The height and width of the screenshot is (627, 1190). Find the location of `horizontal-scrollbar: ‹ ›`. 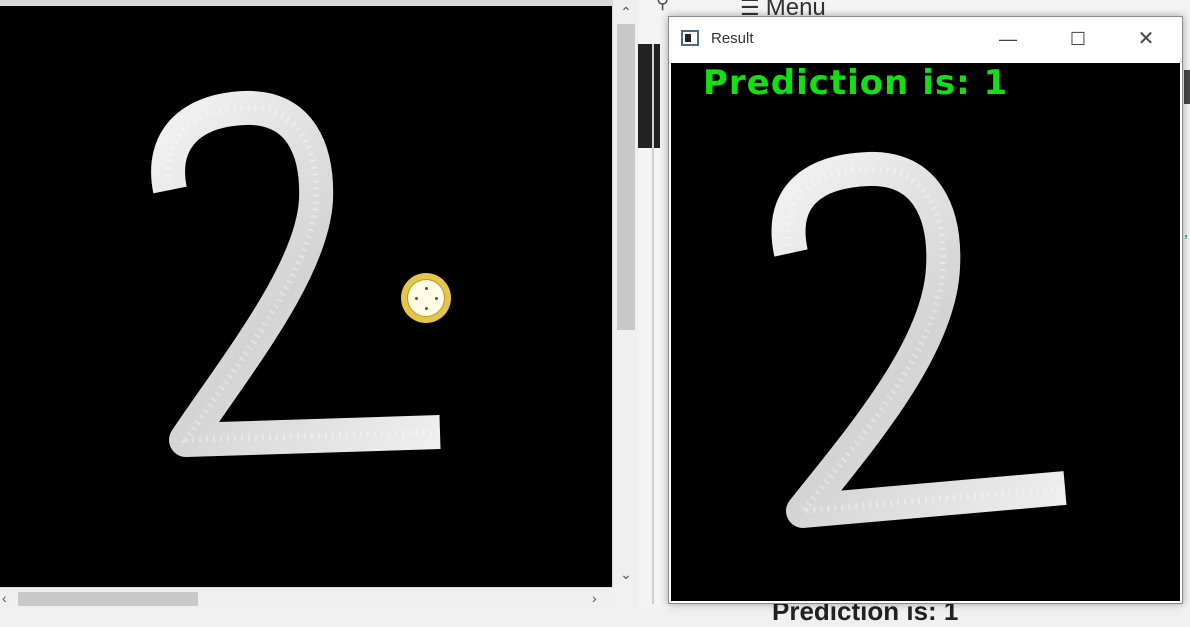

horizontal-scrollbar: ‹ › is located at coordinates (306, 598).